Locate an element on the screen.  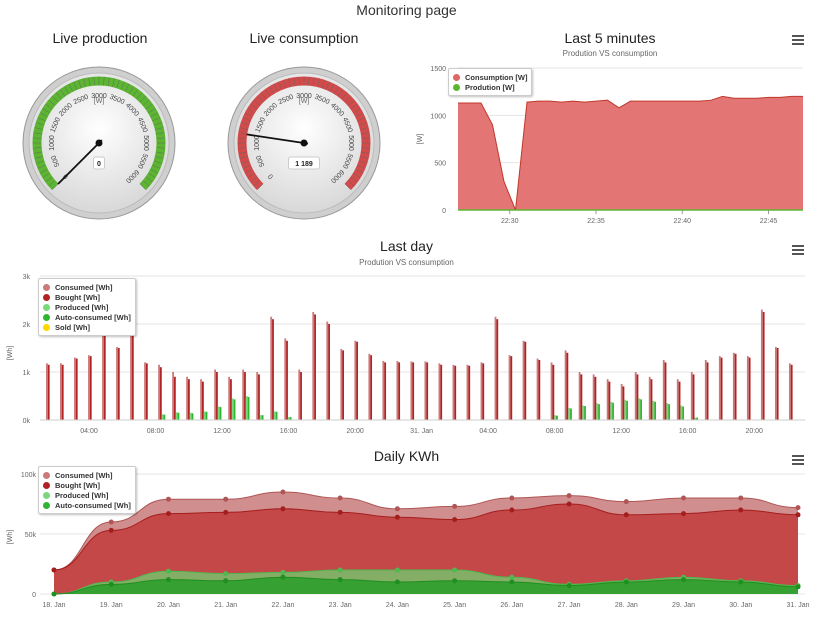
gauge-unit: [W] is located at coordinates (99, 101).